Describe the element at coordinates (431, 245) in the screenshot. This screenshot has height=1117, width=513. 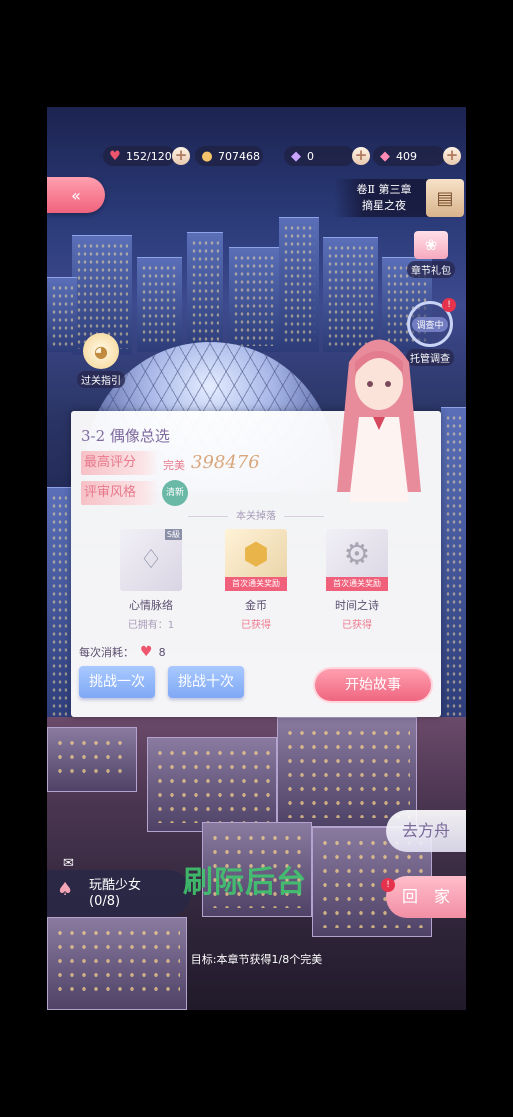
I see `gift-box-icon: ❀` at that location.